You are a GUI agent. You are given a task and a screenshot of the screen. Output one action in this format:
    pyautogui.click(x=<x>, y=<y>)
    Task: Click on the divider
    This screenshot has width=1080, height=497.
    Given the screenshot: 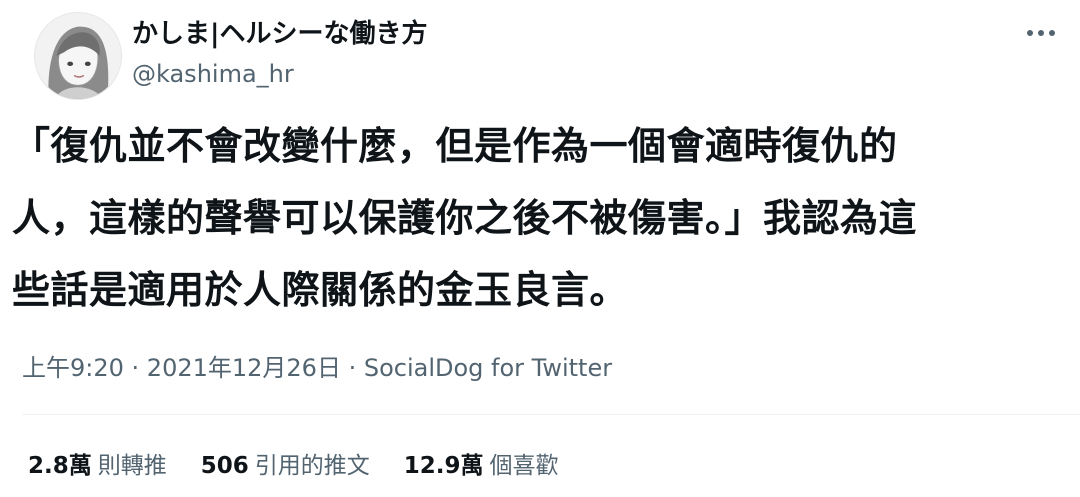 What is the action you would take?
    pyautogui.click(x=551, y=414)
    